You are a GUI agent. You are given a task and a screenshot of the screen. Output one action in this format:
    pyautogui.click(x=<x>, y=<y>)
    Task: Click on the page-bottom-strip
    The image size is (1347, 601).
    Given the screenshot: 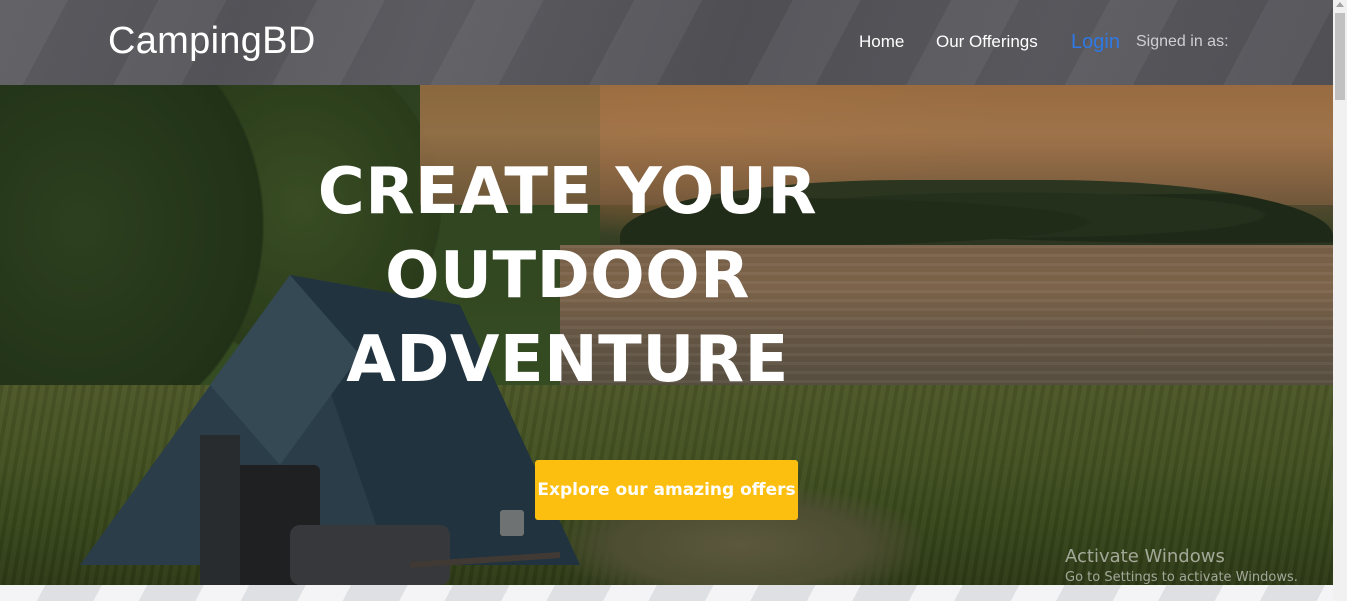 What is the action you would take?
    pyautogui.click(x=666, y=593)
    